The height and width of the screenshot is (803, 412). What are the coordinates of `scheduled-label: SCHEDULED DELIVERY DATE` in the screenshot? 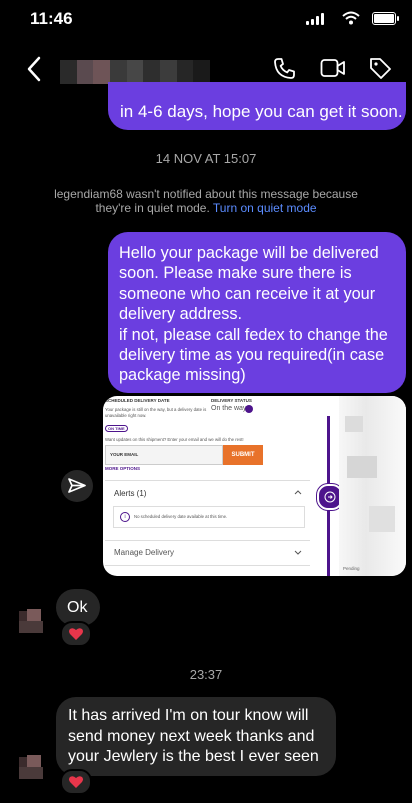 It's located at (137, 400).